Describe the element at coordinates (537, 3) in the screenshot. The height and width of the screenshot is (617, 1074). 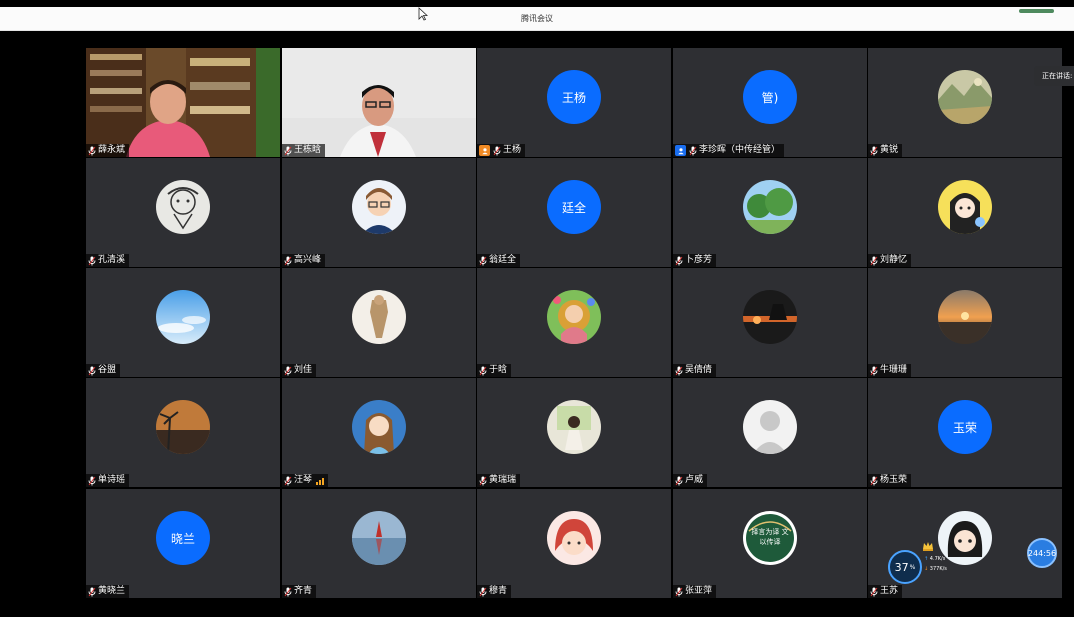
I see `top-strip` at that location.